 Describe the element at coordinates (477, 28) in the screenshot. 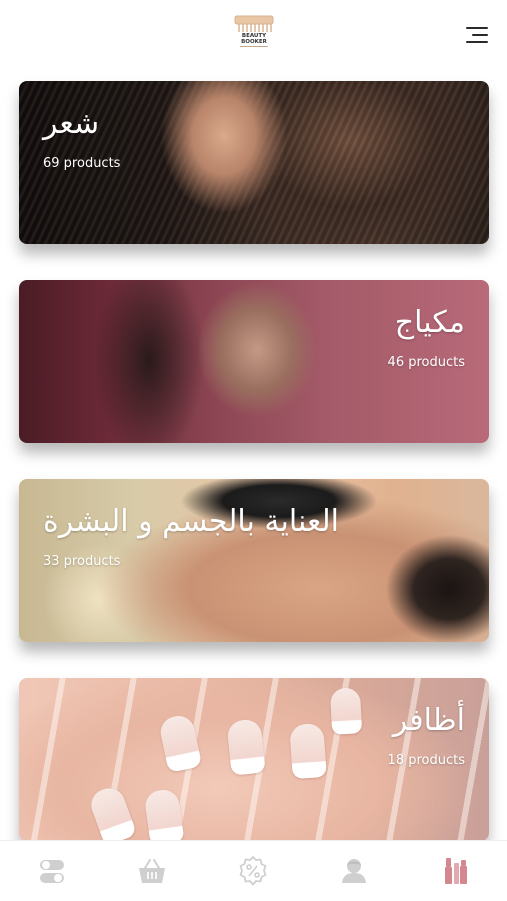

I see `menu-icon-line-top` at that location.